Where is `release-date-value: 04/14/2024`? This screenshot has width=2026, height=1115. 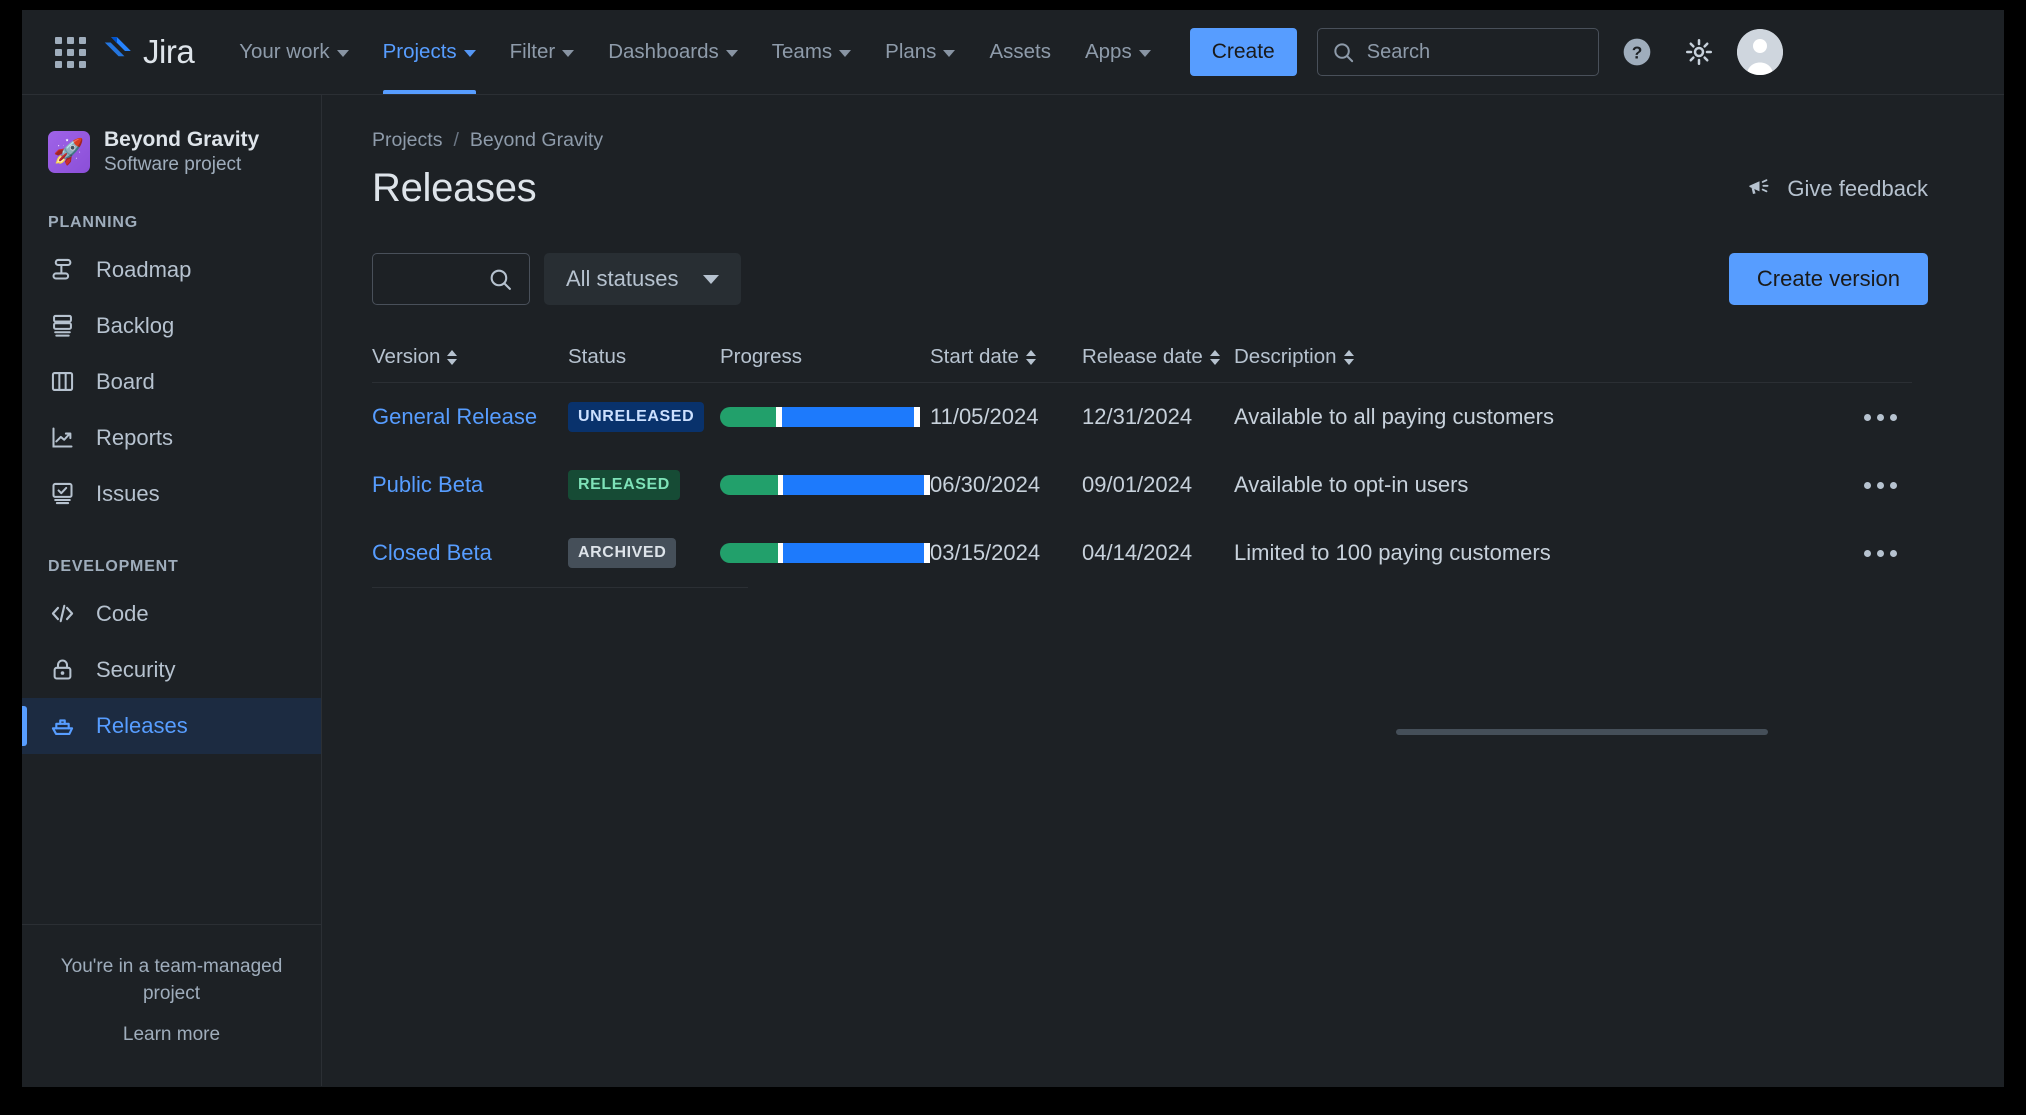
release-date-value: 04/14/2024 is located at coordinates (1137, 552).